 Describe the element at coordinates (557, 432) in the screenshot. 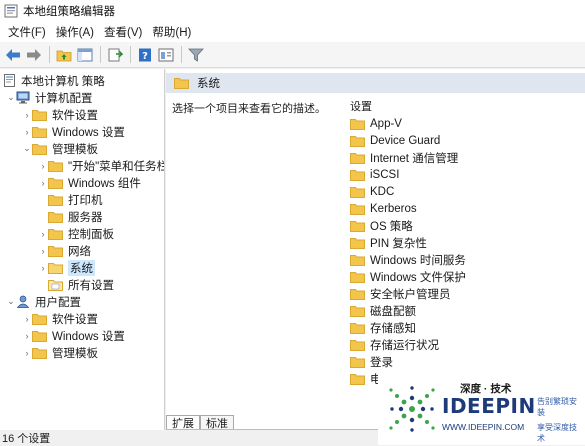

I see `watermark-slogan-bottom: 享受深度技术` at that location.